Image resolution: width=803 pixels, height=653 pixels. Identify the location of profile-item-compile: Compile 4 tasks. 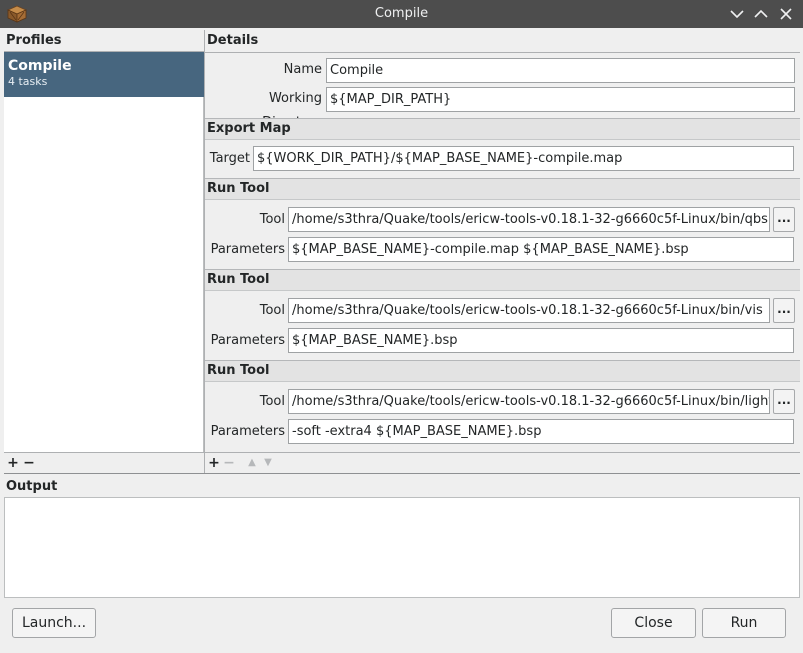
(104, 74).